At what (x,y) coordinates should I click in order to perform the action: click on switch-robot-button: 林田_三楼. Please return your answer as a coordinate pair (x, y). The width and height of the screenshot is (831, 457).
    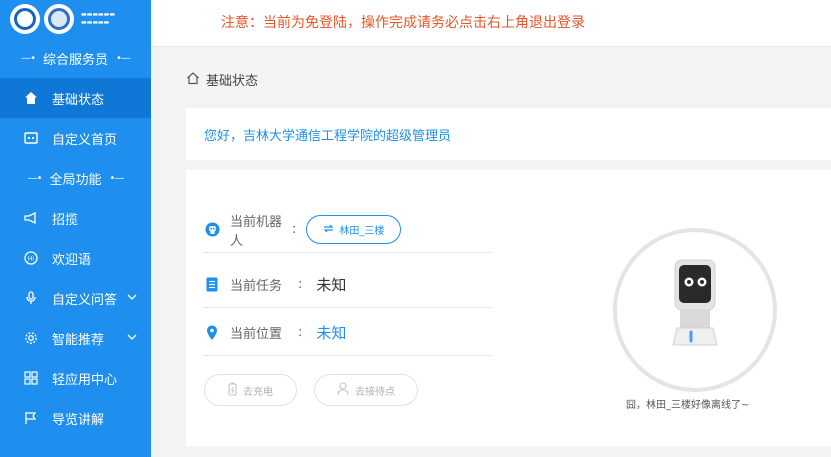
    Looking at the image, I should click on (354, 229).